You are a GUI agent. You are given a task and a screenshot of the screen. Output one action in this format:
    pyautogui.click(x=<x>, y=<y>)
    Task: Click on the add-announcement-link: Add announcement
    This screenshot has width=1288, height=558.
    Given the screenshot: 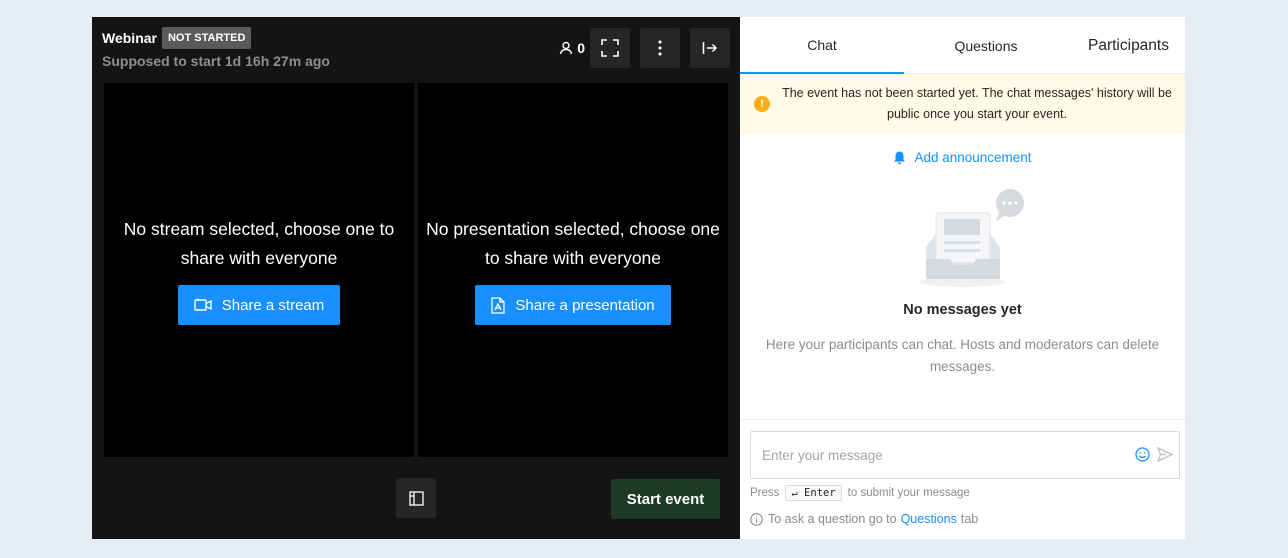 What is the action you would take?
    pyautogui.click(x=962, y=157)
    